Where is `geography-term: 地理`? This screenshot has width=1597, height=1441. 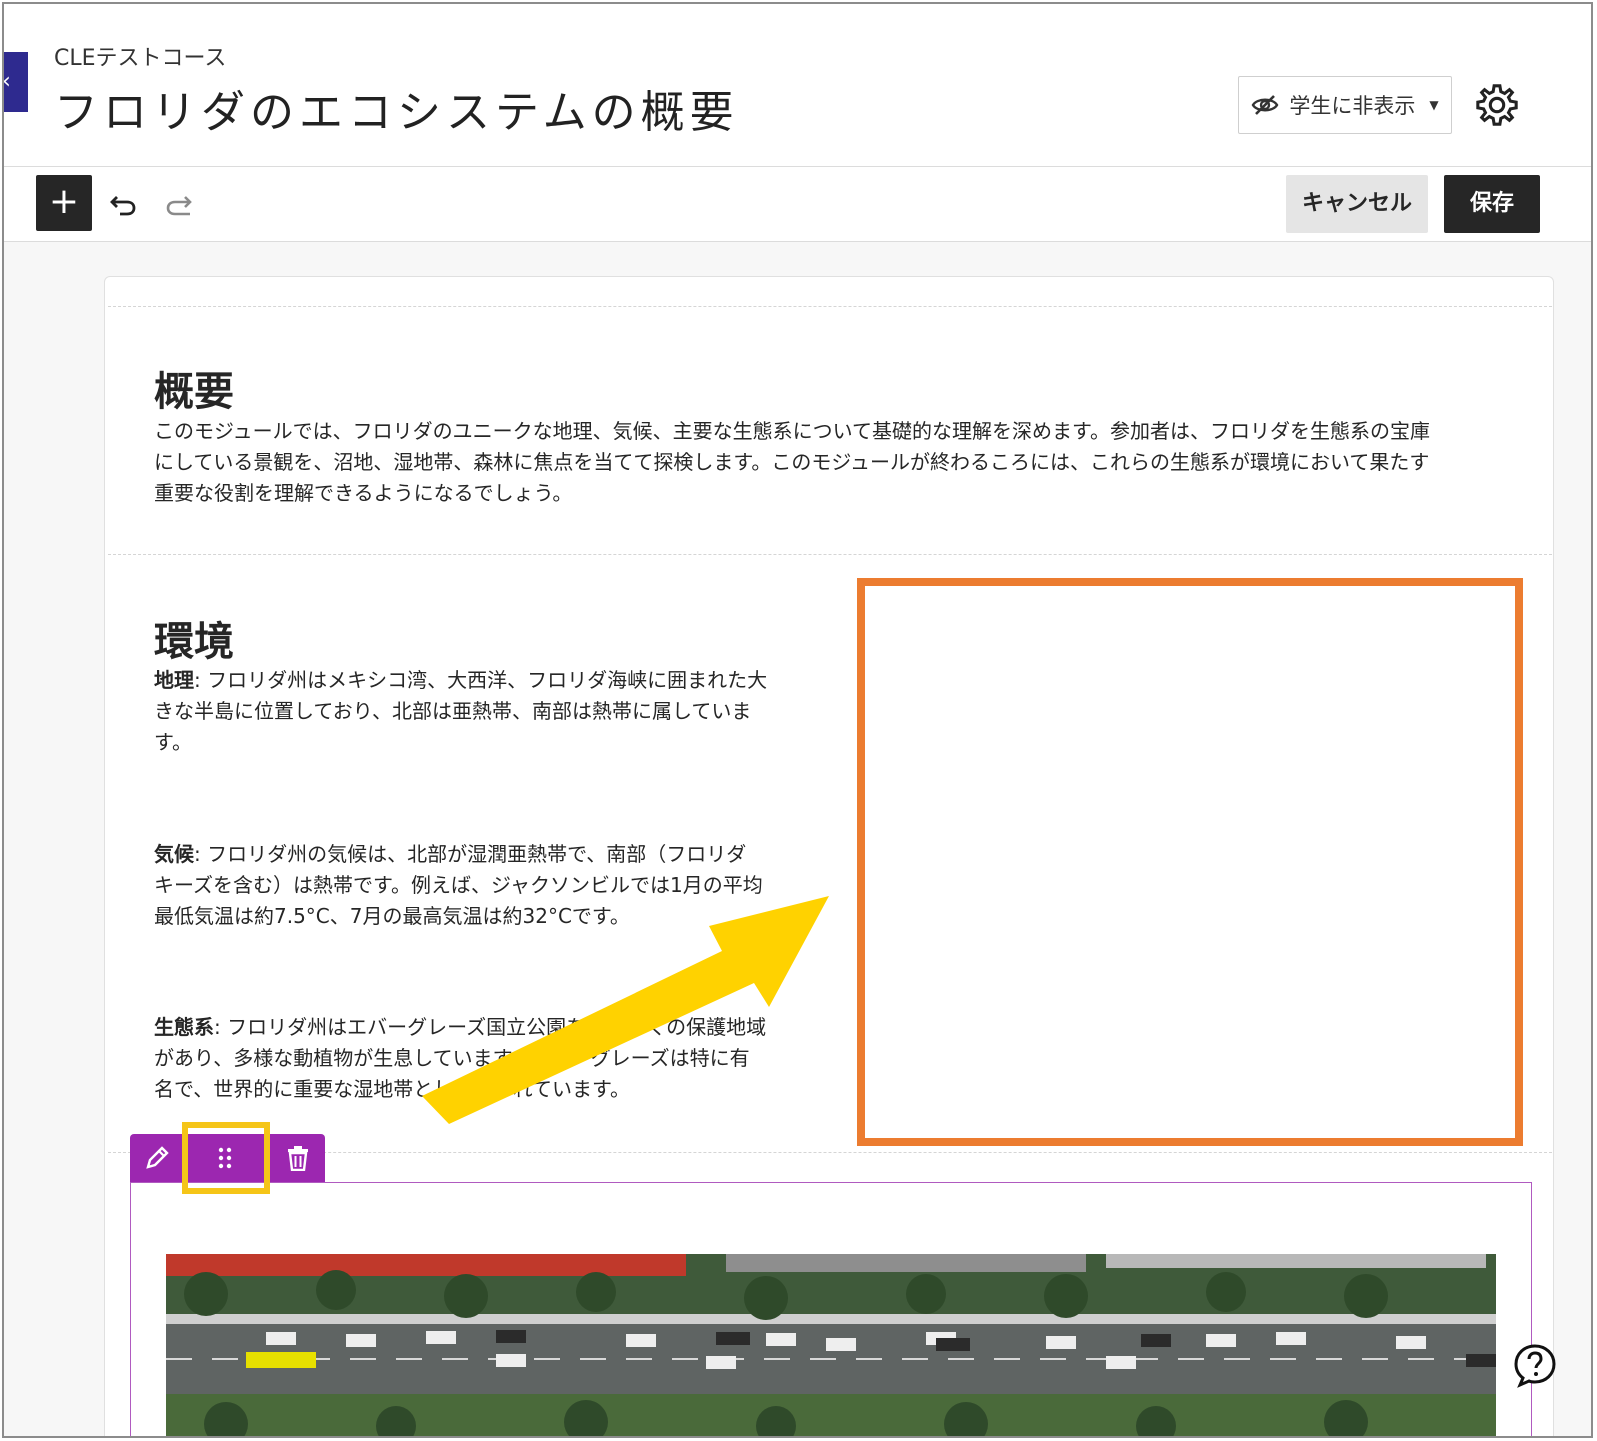
geography-term: 地理 is located at coordinates (174, 680).